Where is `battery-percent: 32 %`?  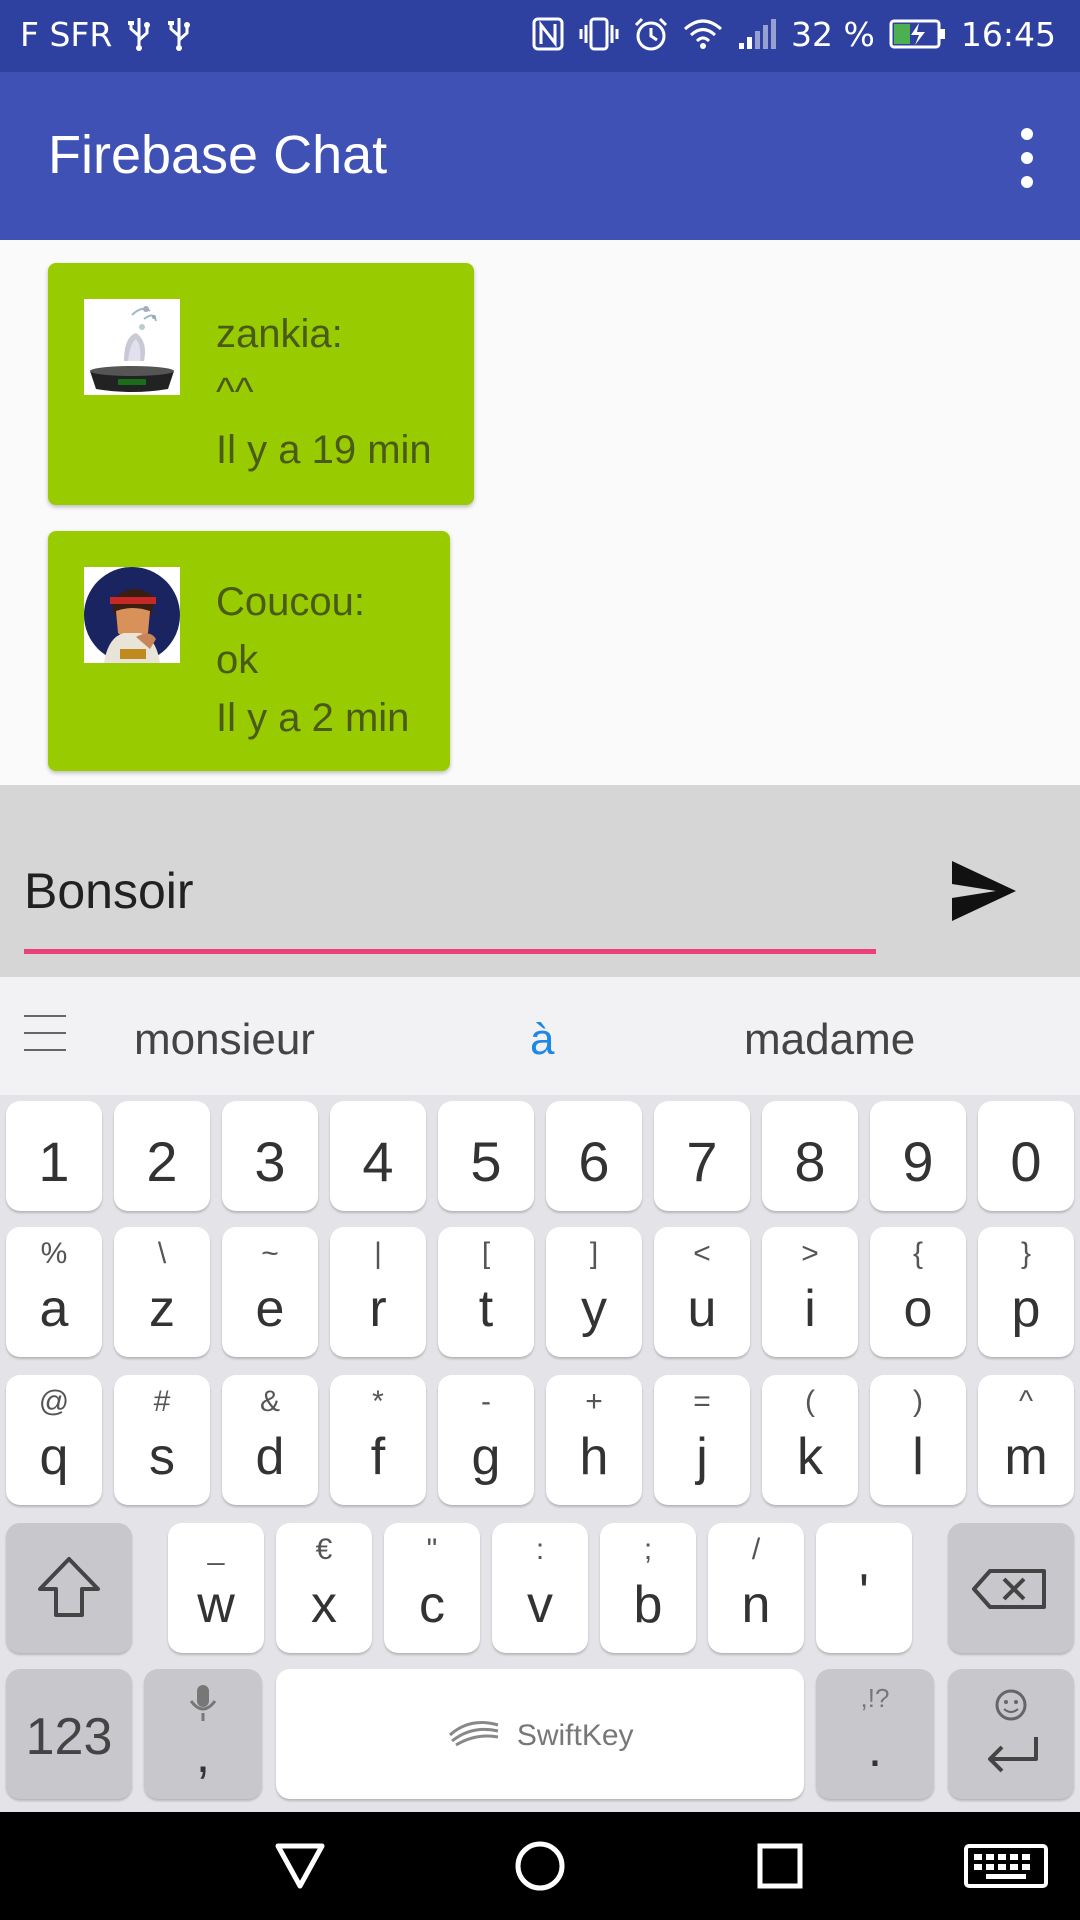
battery-percent: 32 % is located at coordinates (833, 34).